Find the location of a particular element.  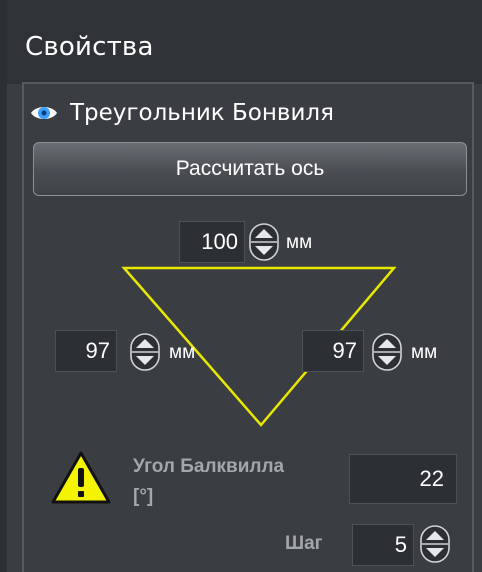

top-side-spinner is located at coordinates (264, 242).